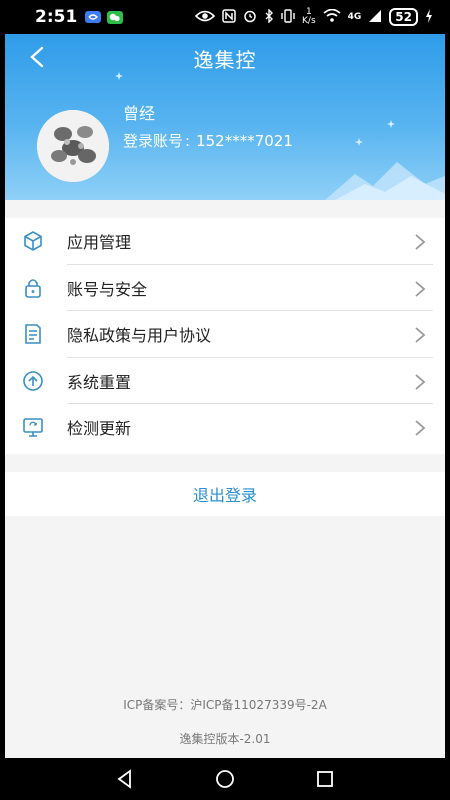 This screenshot has height=800, width=450. What do you see at coordinates (33, 241) in the screenshot?
I see `cube-icon` at bounding box center [33, 241].